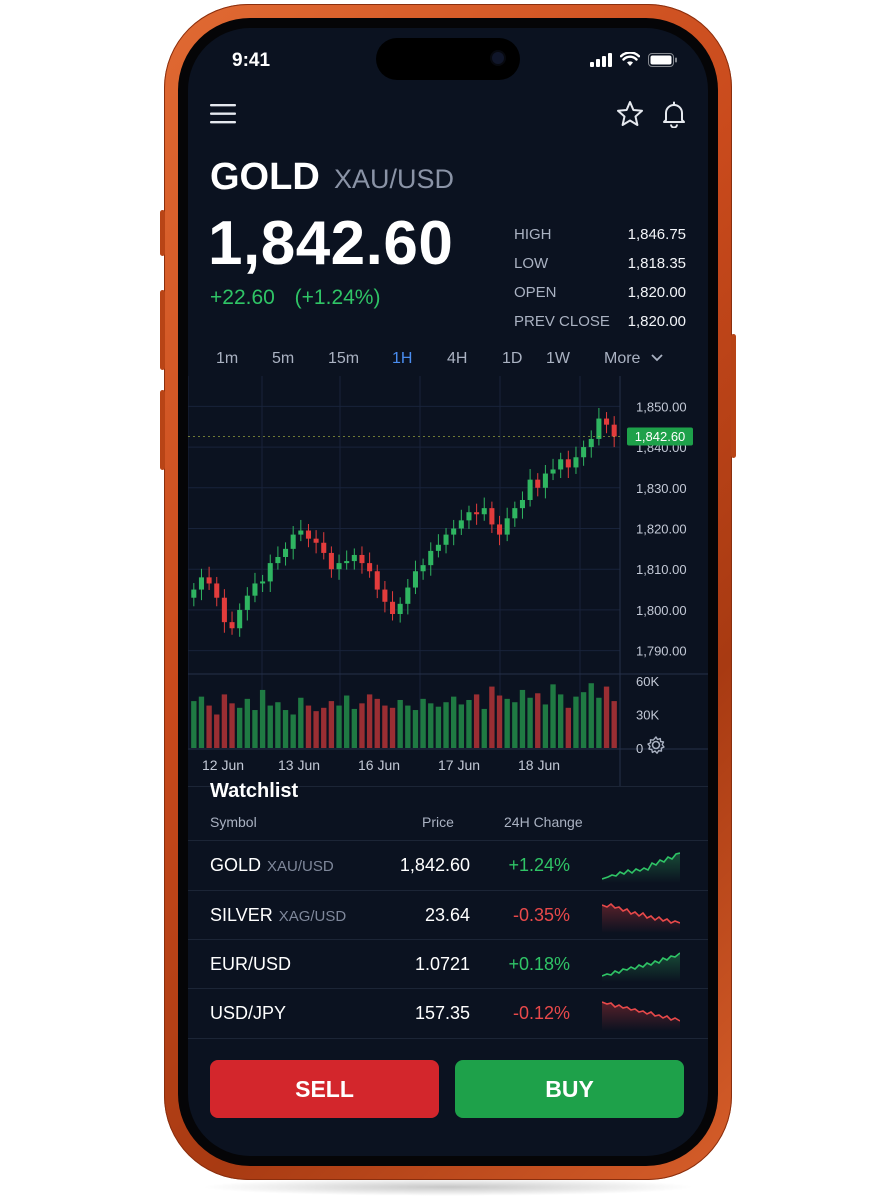  I want to click on tab-1w: 1W, so click(558, 359).